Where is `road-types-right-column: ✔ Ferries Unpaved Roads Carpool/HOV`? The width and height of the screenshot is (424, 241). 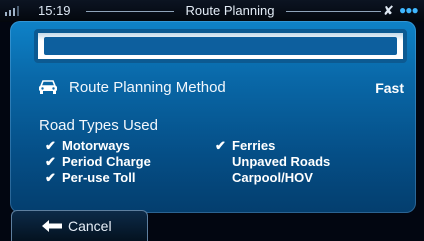 road-types-right-column: ✔ Ferries Unpaved Roads Carpool/HOV is located at coordinates (272, 162).